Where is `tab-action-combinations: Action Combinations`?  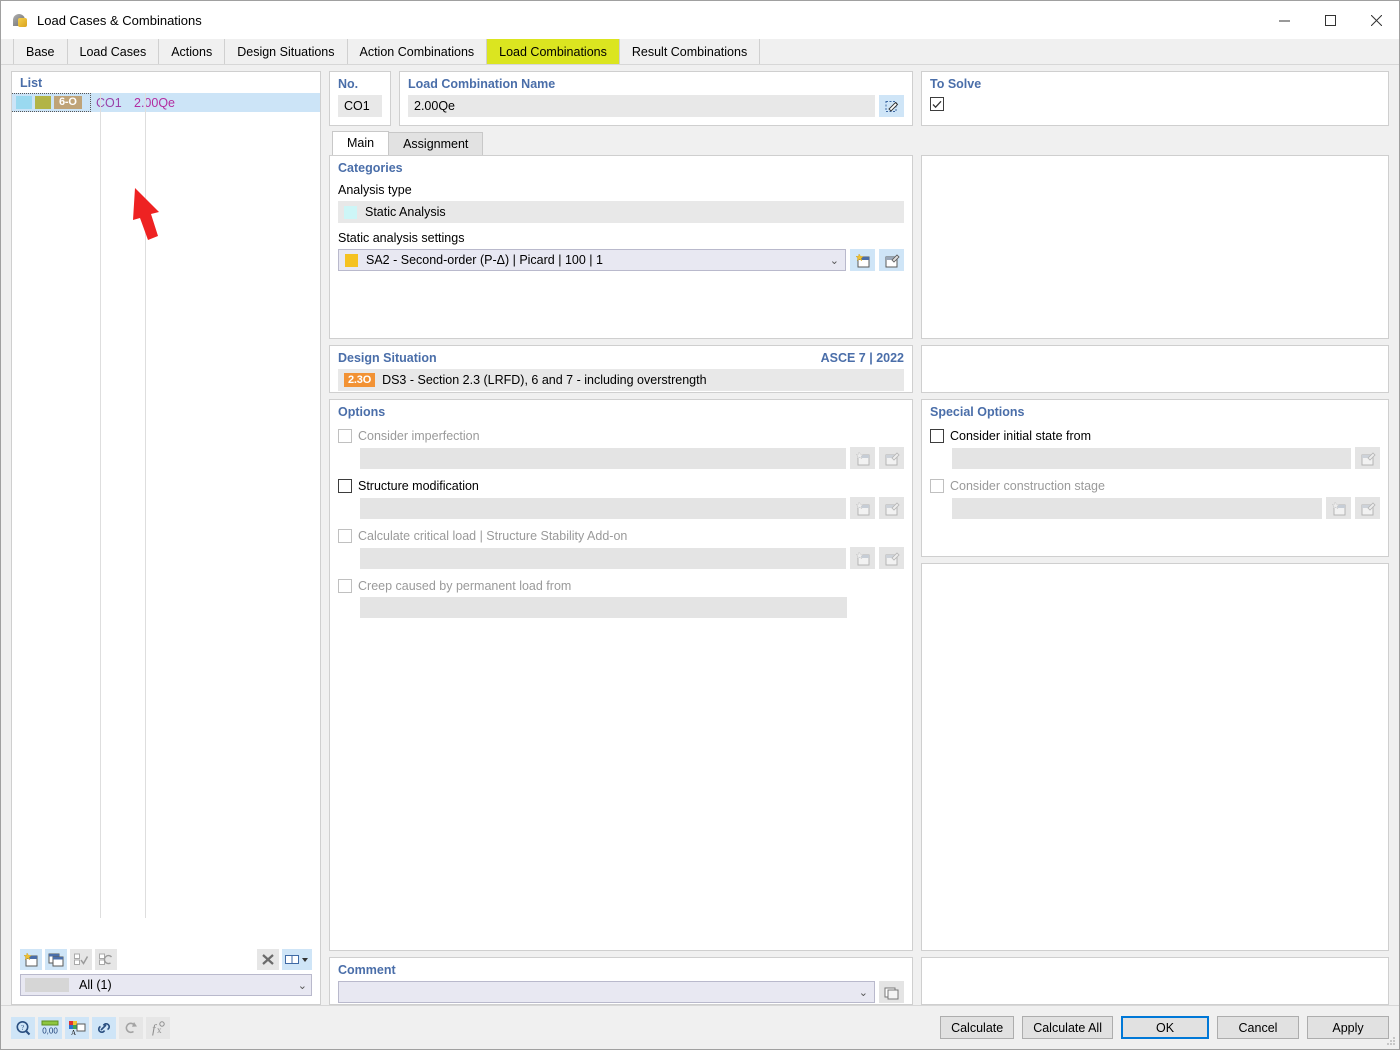 tab-action-combinations: Action Combinations is located at coordinates (418, 51).